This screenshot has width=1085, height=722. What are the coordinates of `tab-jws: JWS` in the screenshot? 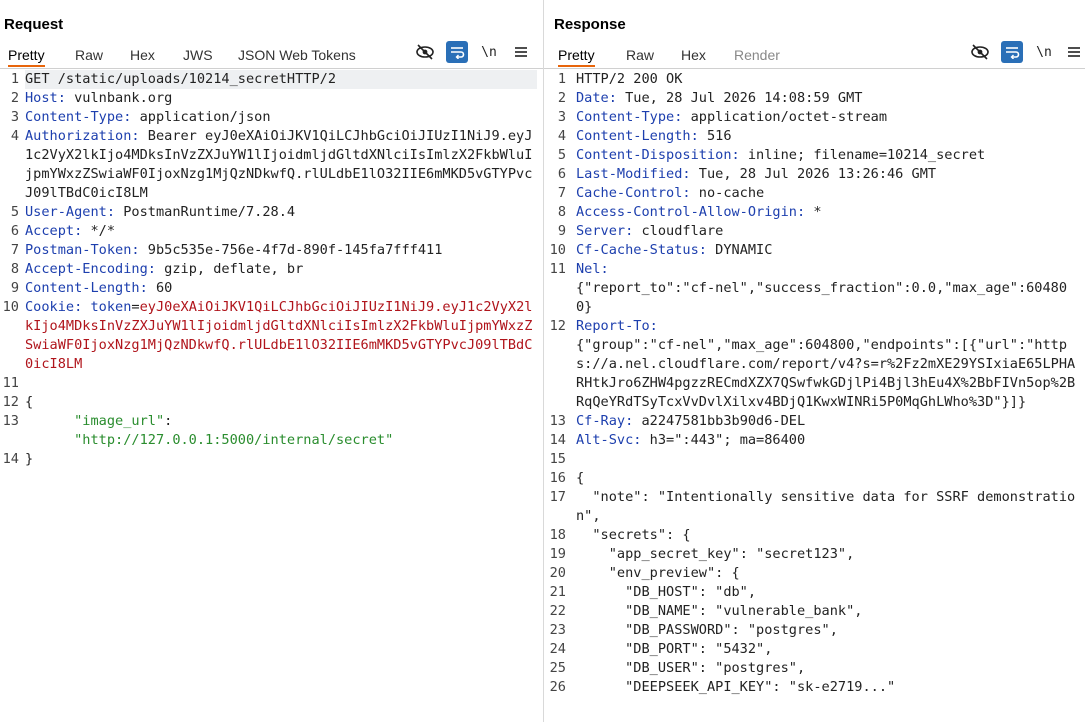 It's located at (198, 55).